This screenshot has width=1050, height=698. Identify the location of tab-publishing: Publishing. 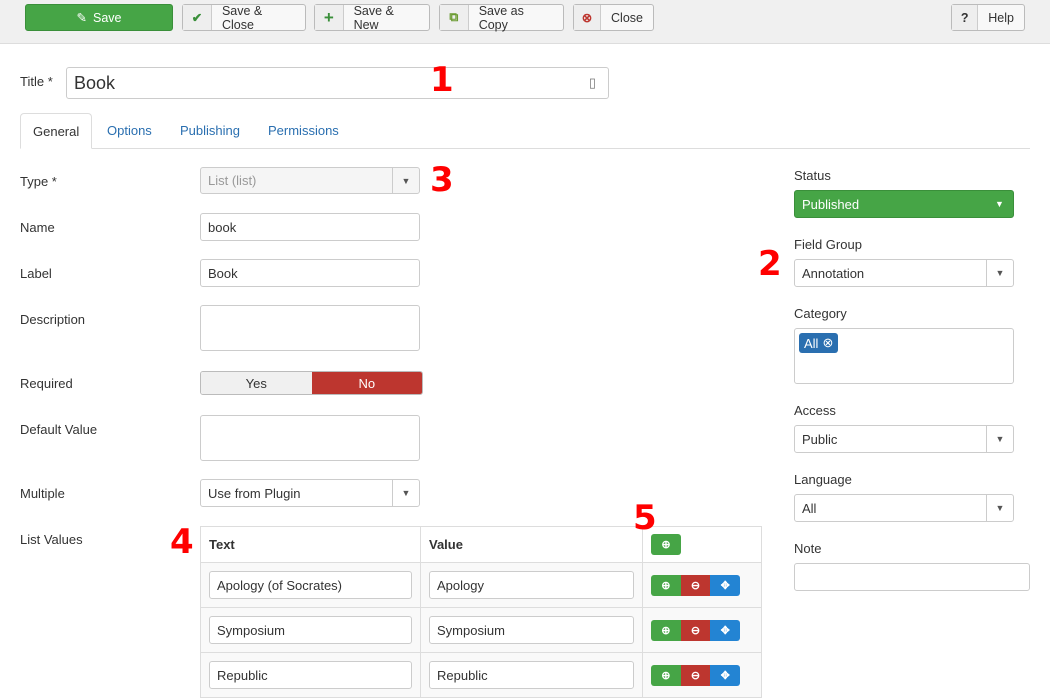
(210, 131).